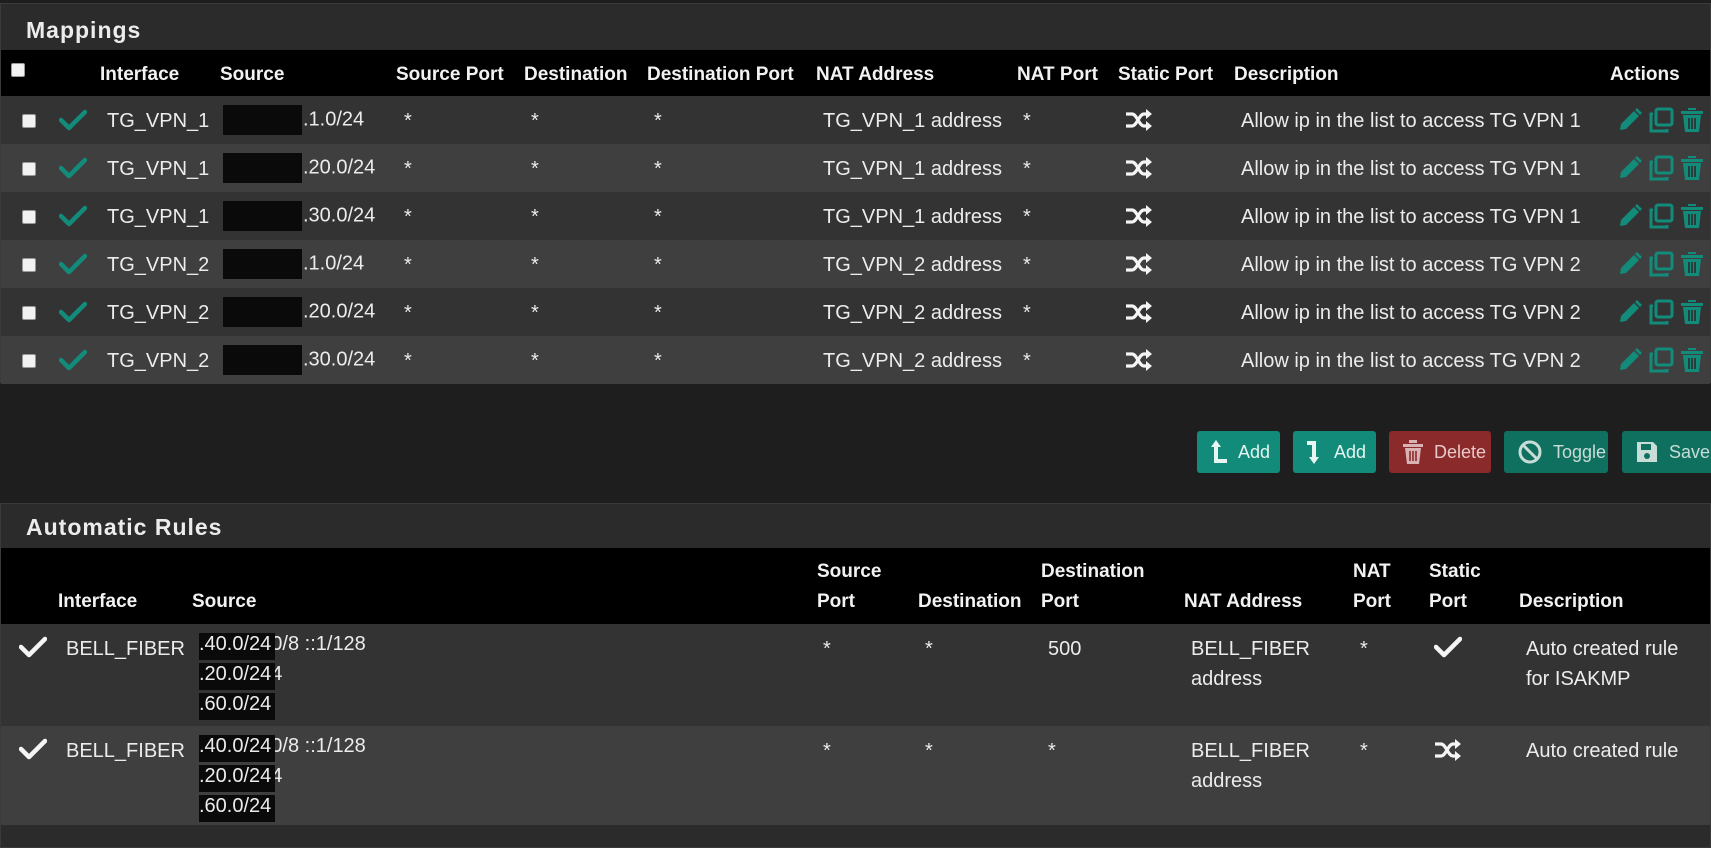 This screenshot has width=1711, height=848. What do you see at coordinates (158, 121) in the screenshot?
I see `row-interface: TG_VPN_1` at bounding box center [158, 121].